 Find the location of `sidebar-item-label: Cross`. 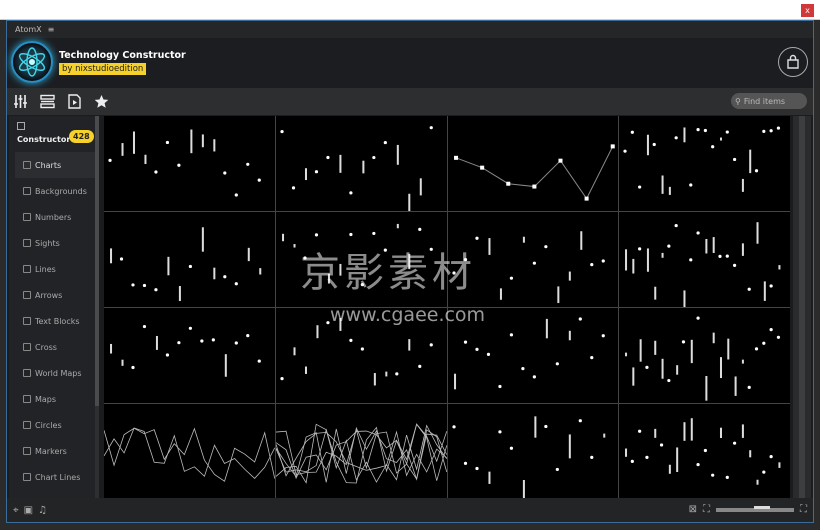

sidebar-item-label: Cross is located at coordinates (46, 347).